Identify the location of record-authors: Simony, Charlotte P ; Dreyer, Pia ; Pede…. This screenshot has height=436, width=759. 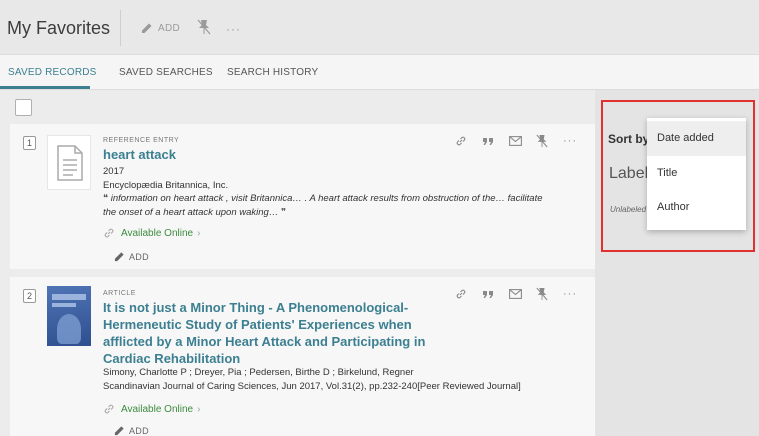
(258, 372).